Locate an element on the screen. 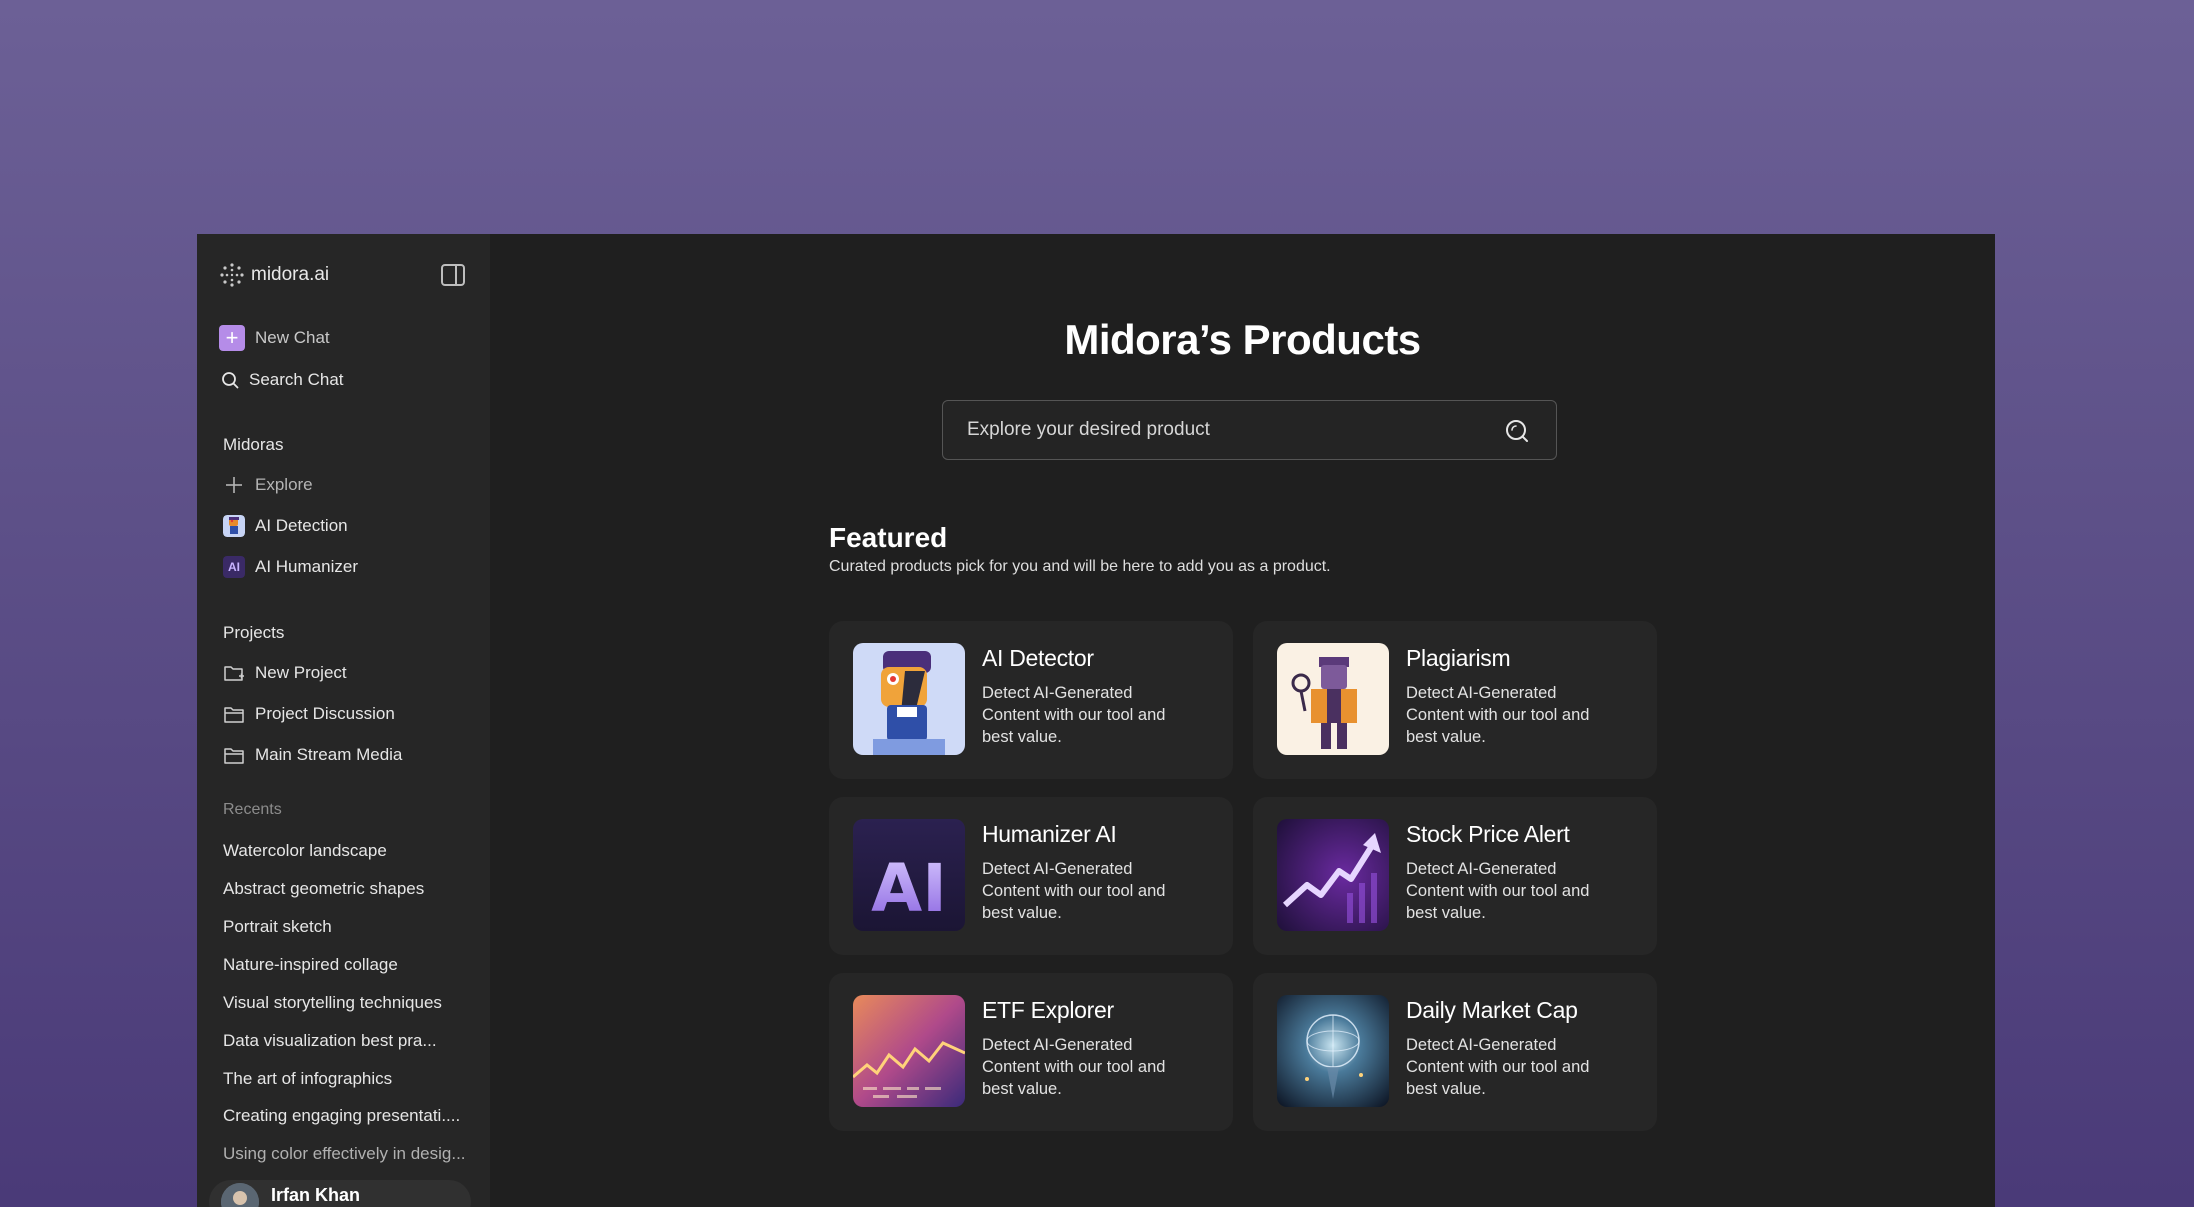  sidebar-toggle-icon is located at coordinates (453, 275).